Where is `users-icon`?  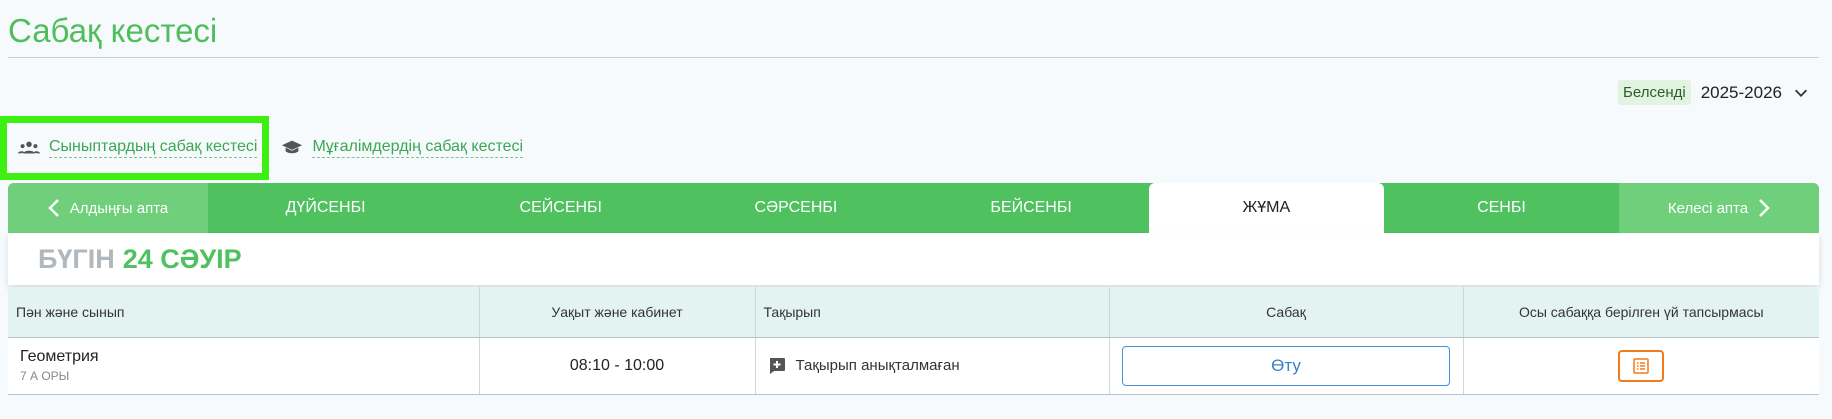
users-icon is located at coordinates (29, 147).